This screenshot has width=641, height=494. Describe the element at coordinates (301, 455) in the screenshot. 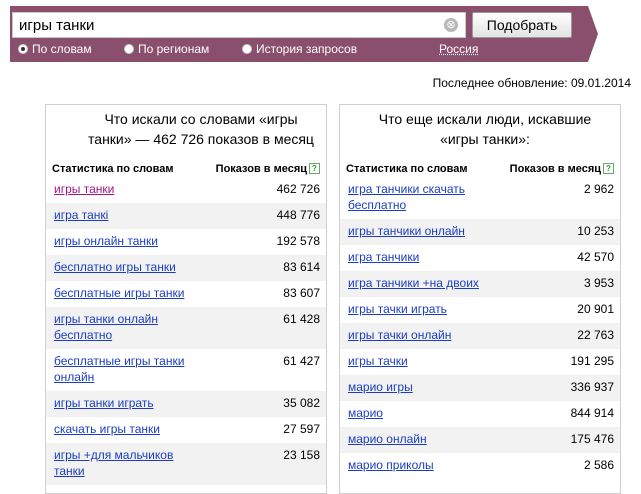

I see `shows-count: 23 158` at that location.